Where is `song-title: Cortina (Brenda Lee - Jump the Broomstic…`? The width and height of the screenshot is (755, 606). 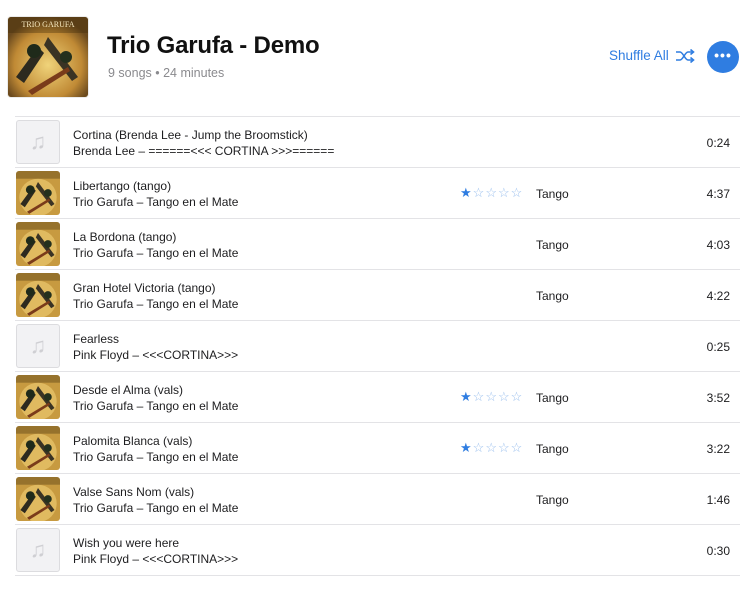 song-title: Cortina (Brenda Lee - Jump the Broomstic… is located at coordinates (190, 135).